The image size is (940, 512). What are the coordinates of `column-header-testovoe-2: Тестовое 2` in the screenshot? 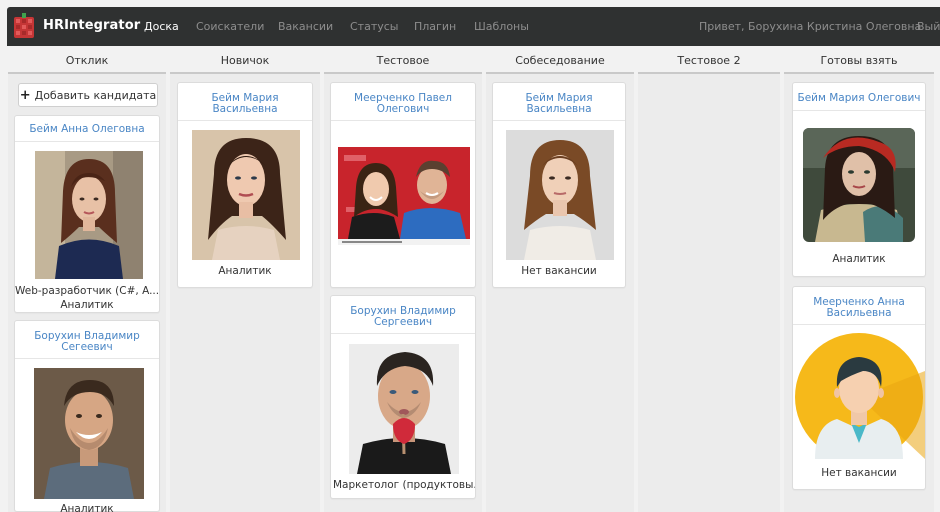 It's located at (709, 64).